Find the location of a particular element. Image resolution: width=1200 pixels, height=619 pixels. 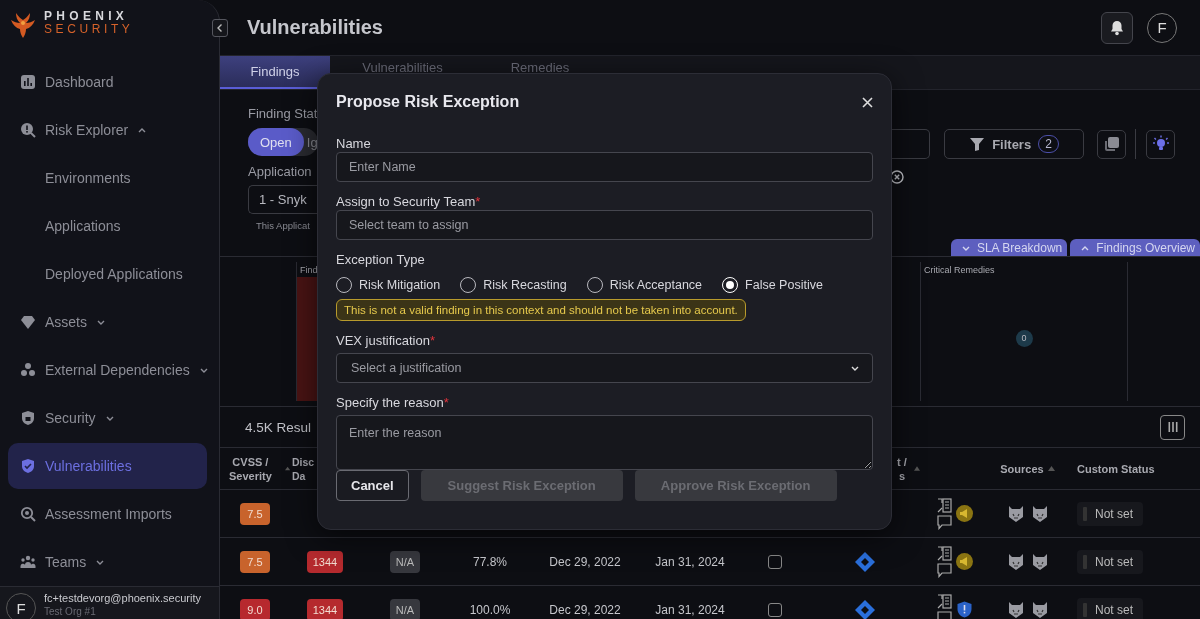

shield-check-icon is located at coordinates (28, 466).